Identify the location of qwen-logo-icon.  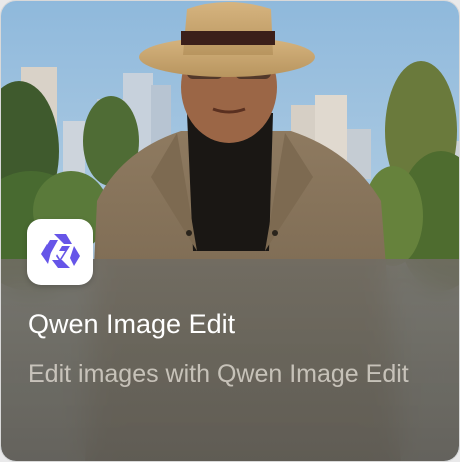
(60, 252).